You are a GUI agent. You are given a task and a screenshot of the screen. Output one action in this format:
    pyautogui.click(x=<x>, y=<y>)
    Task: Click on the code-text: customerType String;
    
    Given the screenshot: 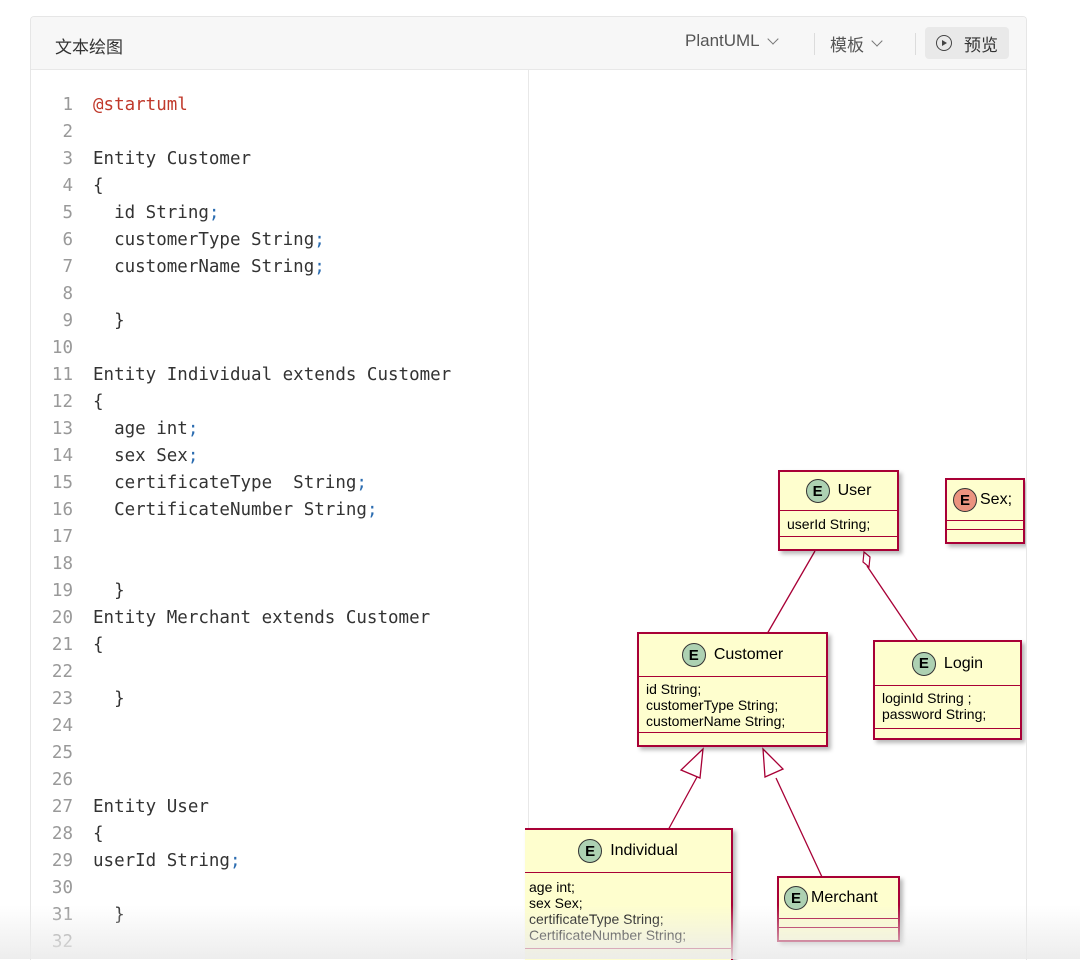 What is the action you would take?
    pyautogui.click(x=209, y=240)
    